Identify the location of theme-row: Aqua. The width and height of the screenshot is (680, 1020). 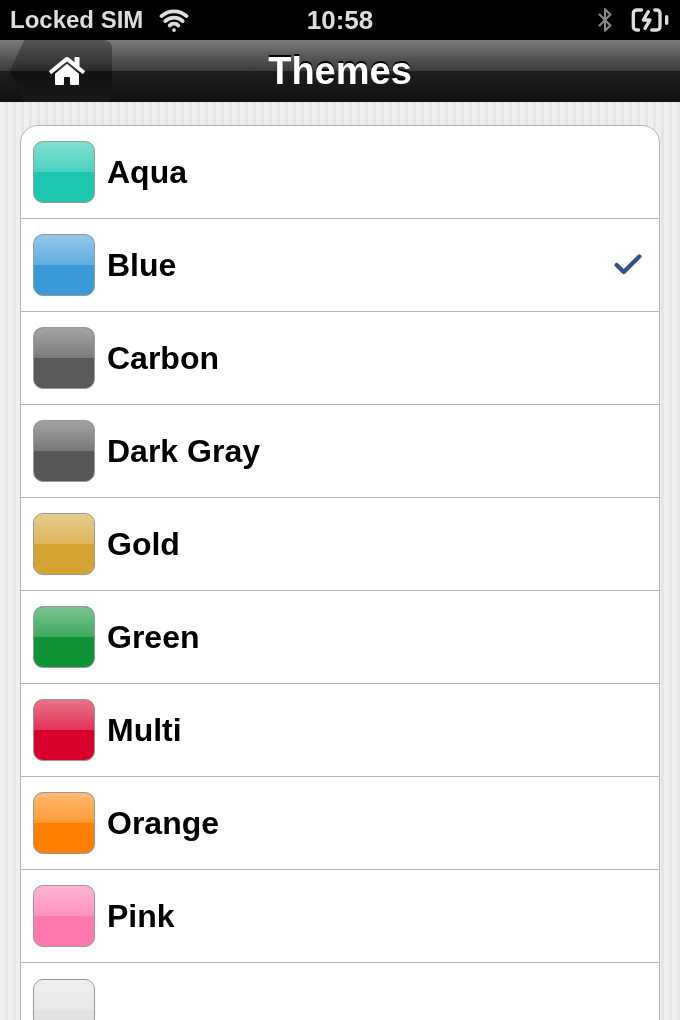
(340, 172).